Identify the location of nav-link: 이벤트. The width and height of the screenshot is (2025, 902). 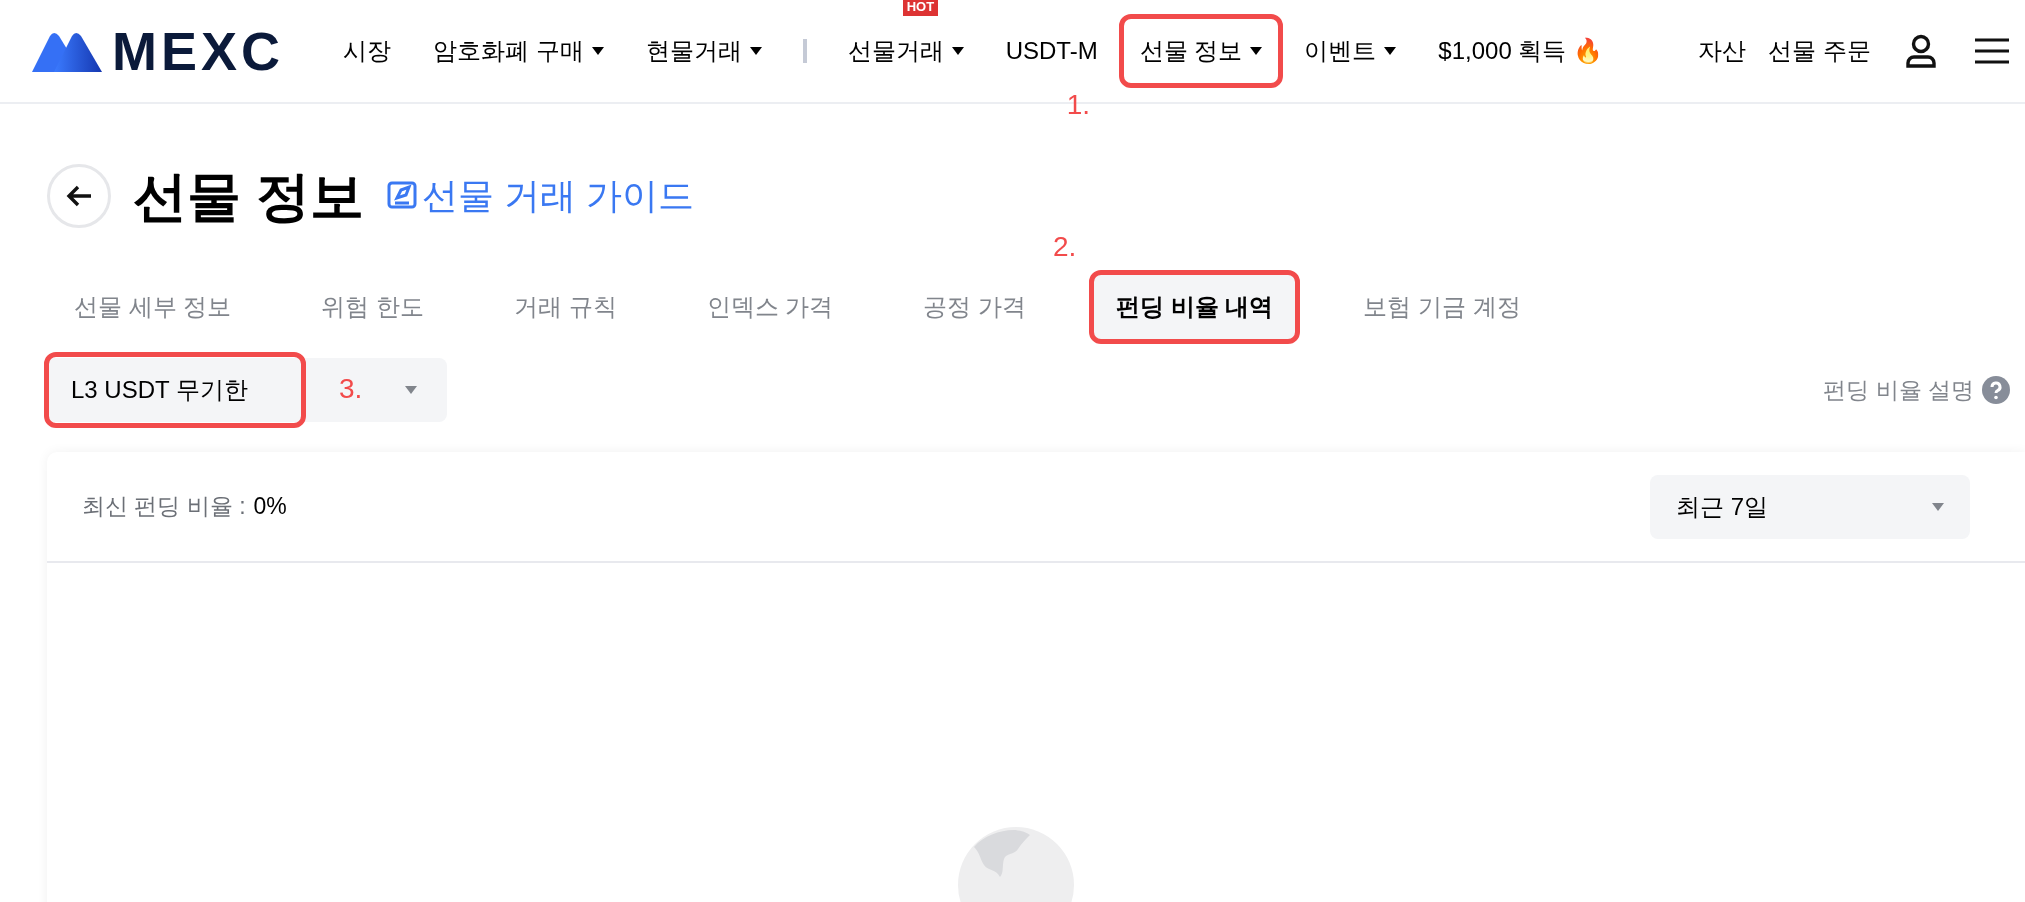
(1350, 51).